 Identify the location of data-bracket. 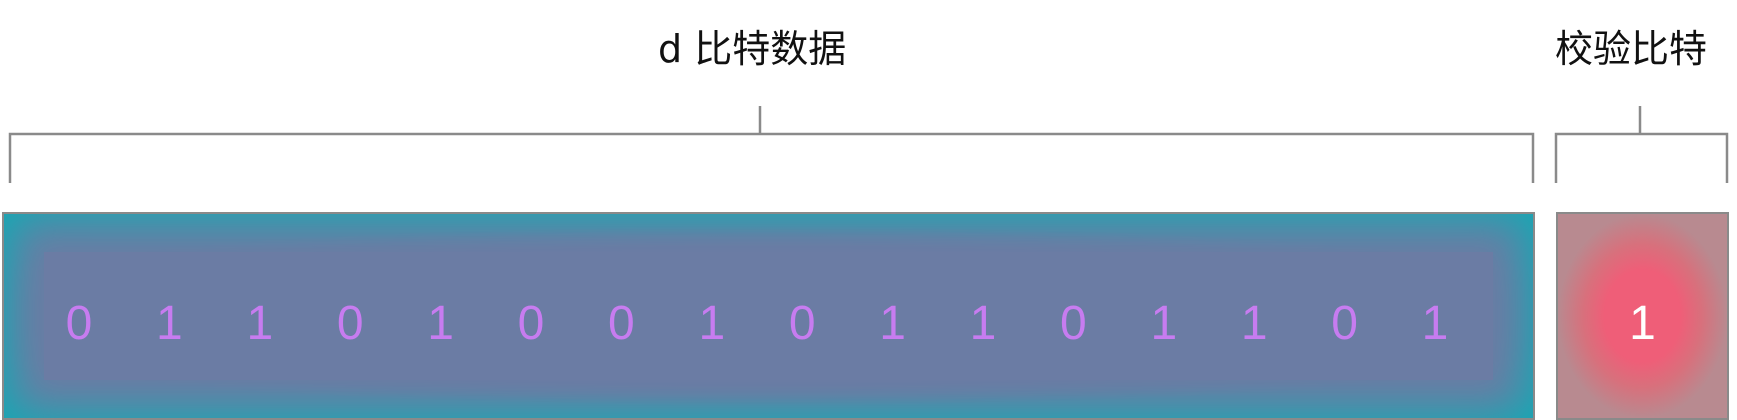
(771, 157).